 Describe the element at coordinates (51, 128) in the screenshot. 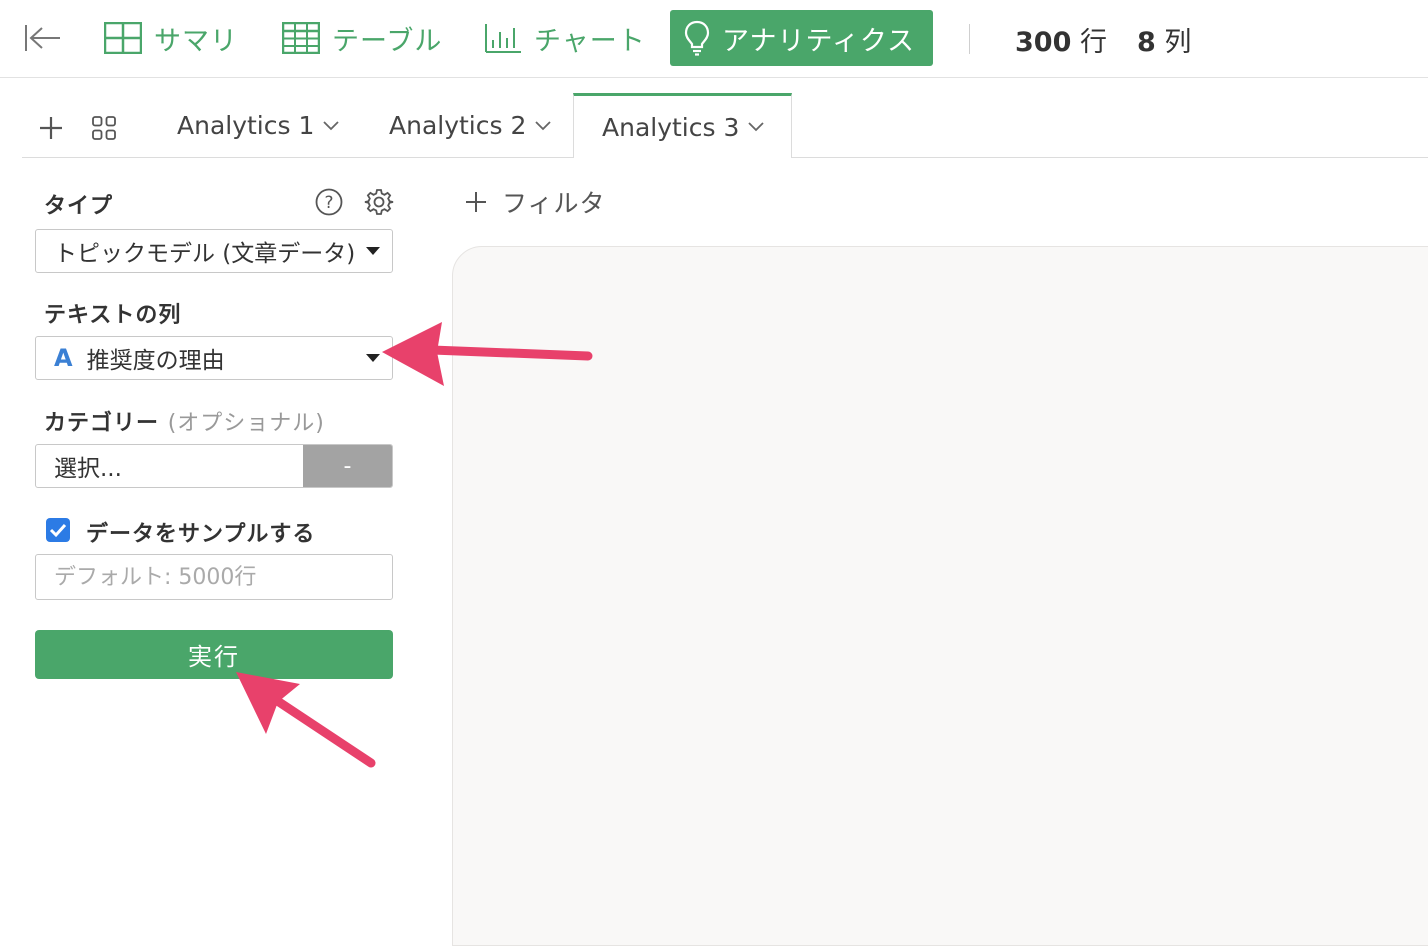

I see `add-tab-icon` at that location.